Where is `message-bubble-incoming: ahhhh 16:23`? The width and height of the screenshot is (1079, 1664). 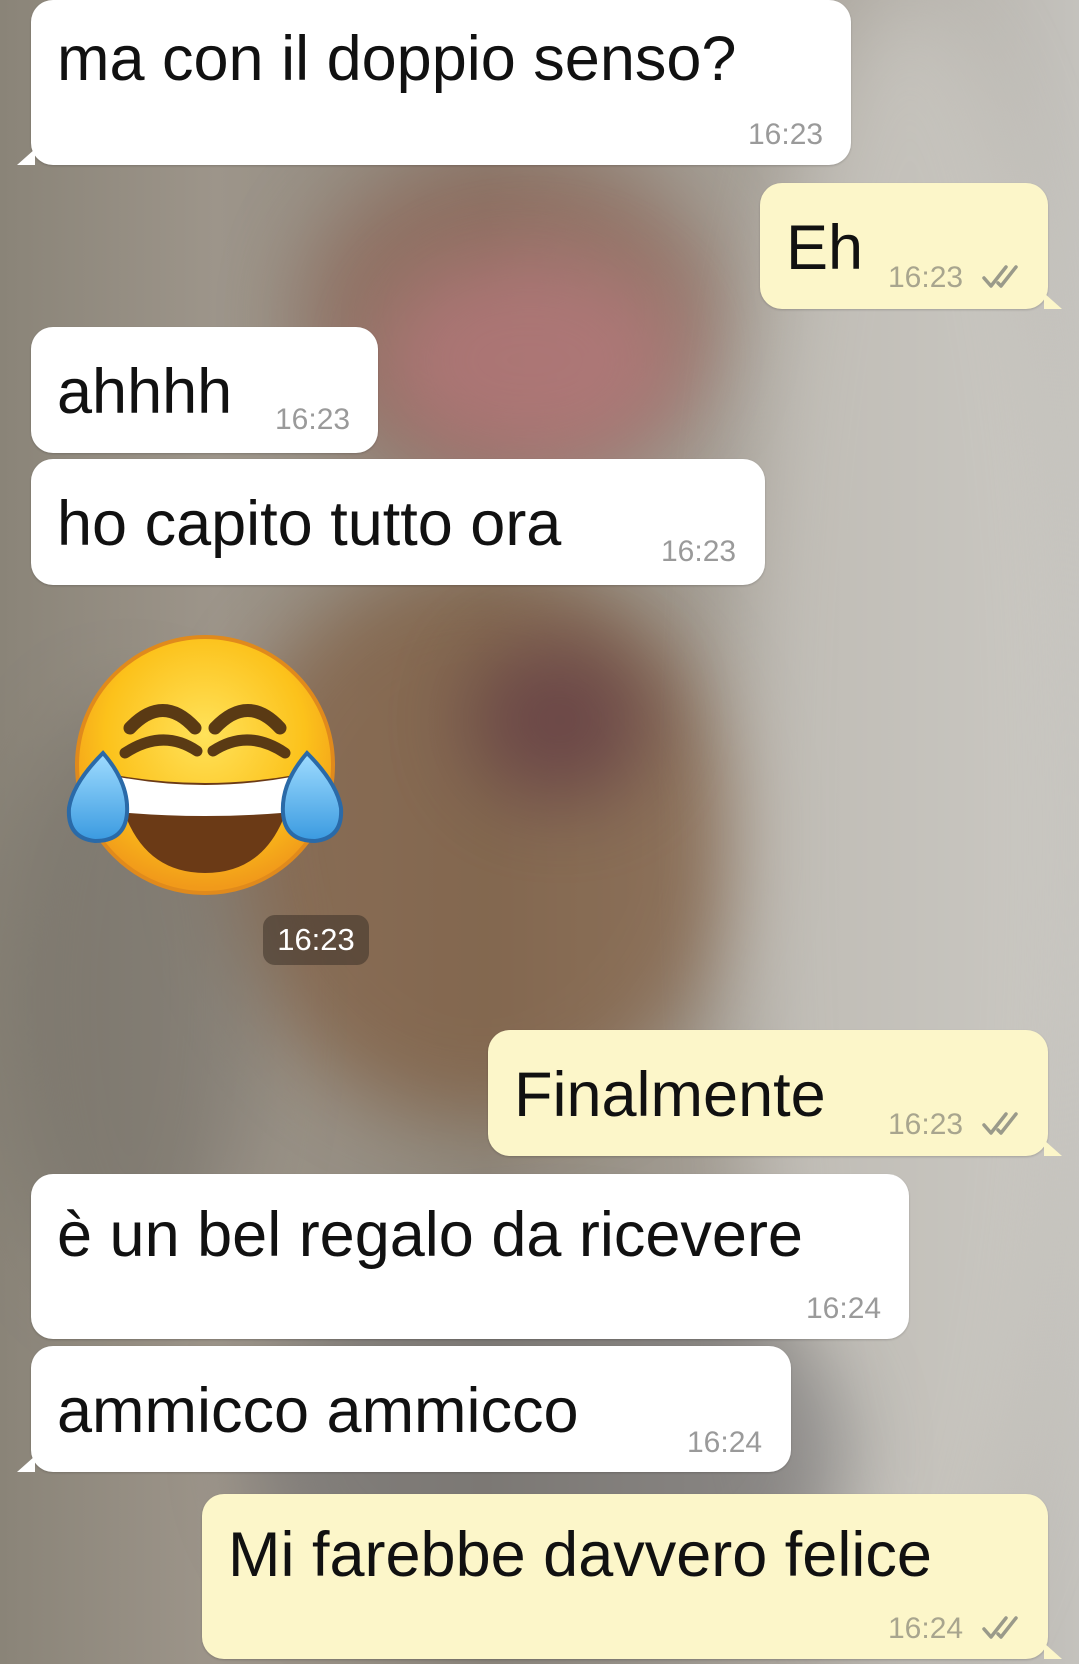 message-bubble-incoming: ahhhh 16:23 is located at coordinates (204, 390).